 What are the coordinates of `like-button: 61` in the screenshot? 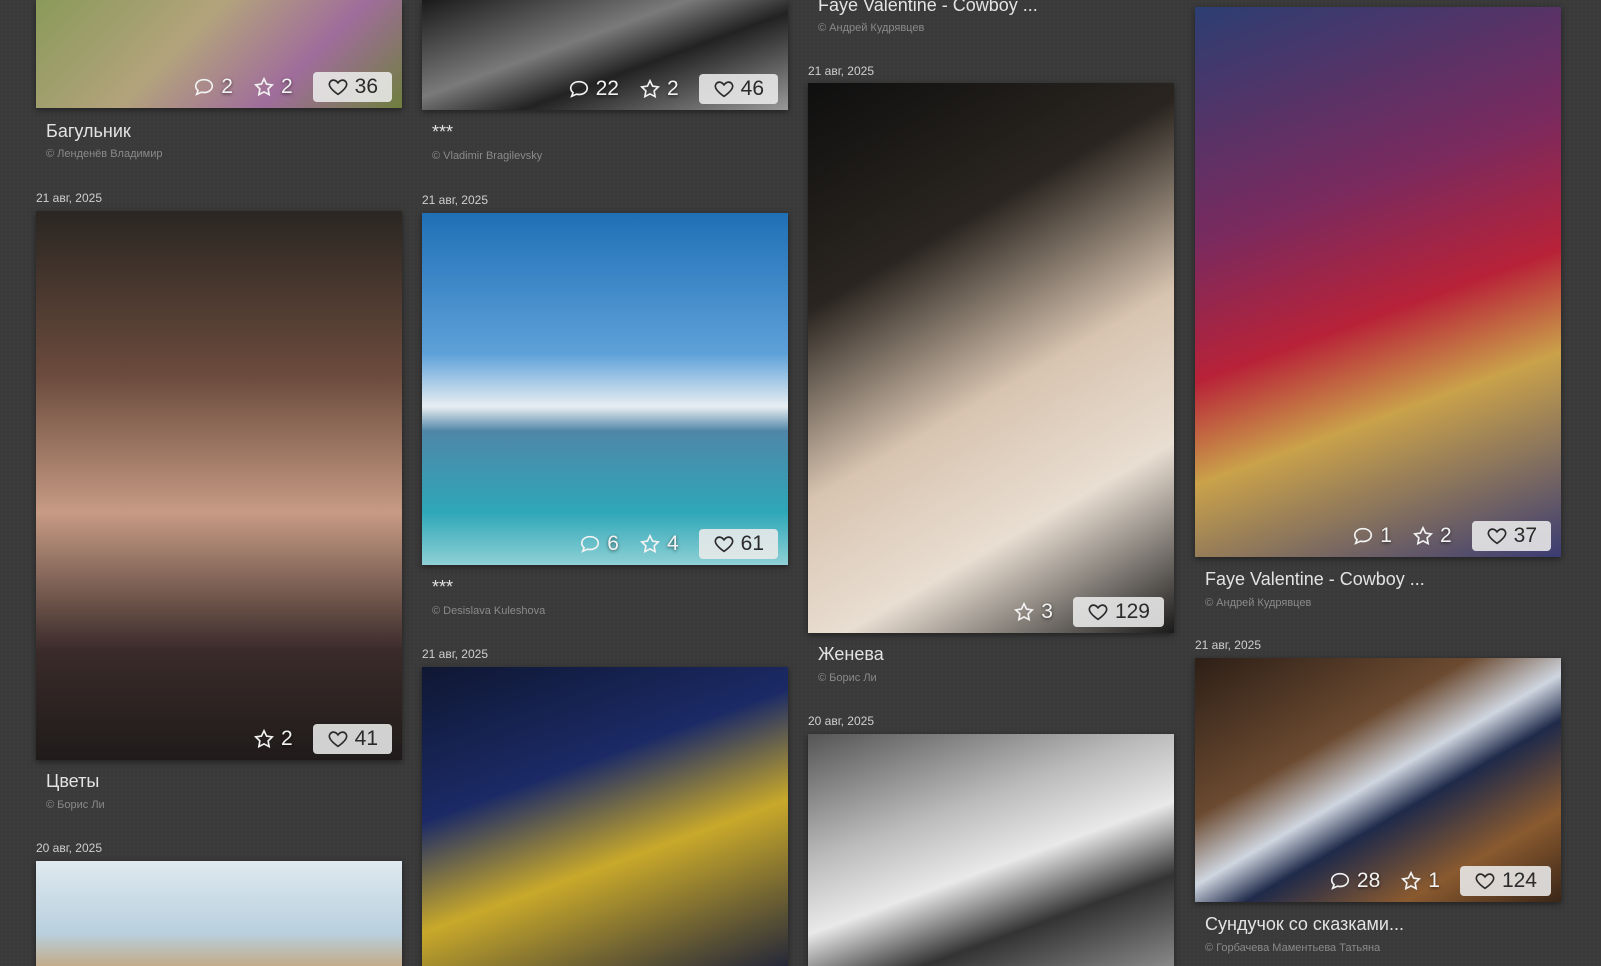 It's located at (738, 544).